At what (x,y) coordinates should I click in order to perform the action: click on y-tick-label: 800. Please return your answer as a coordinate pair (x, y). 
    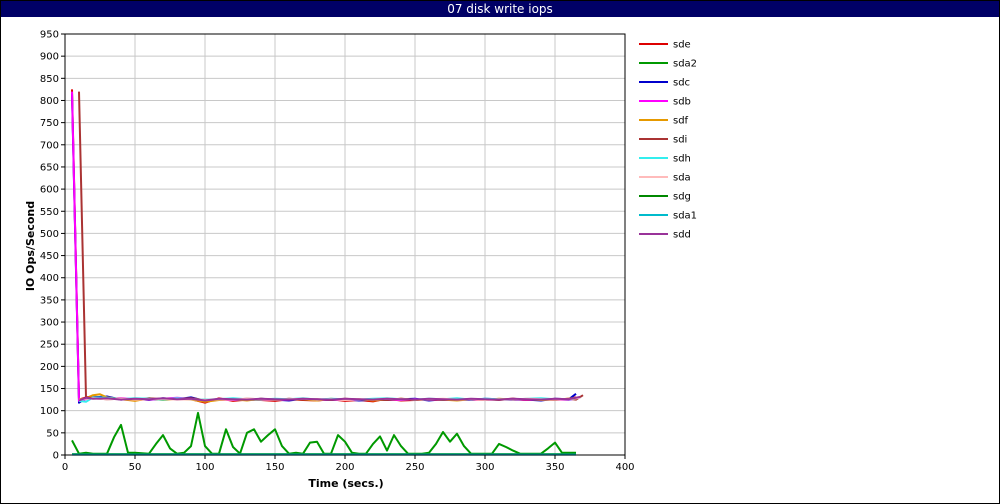
    Looking at the image, I should click on (49, 101).